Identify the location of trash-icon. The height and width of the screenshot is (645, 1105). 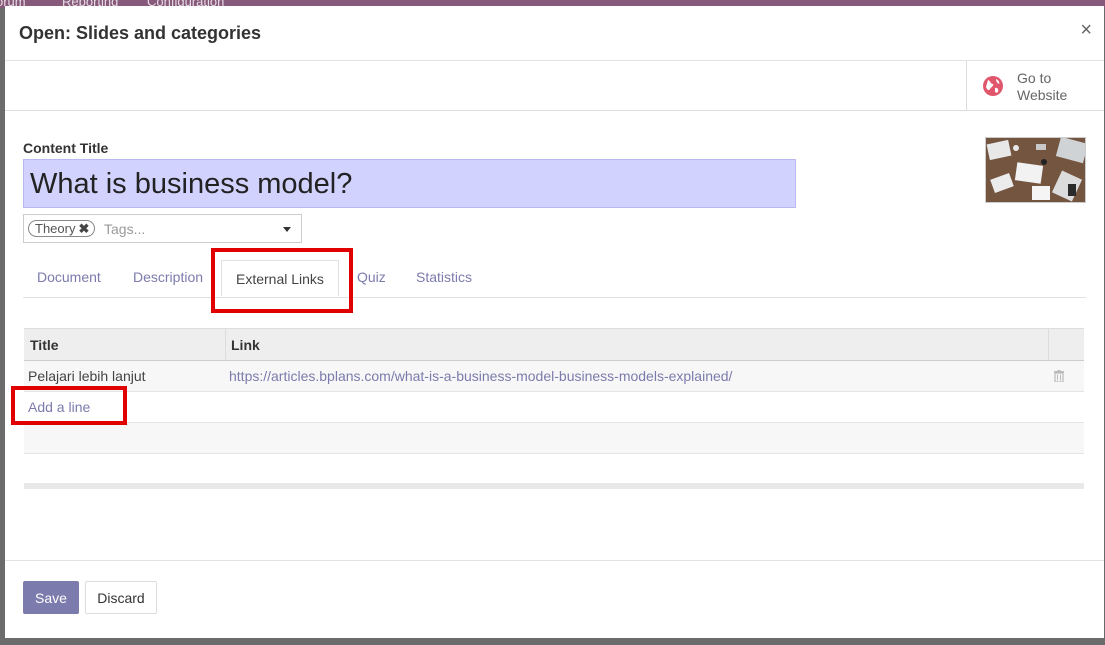
(1059, 376).